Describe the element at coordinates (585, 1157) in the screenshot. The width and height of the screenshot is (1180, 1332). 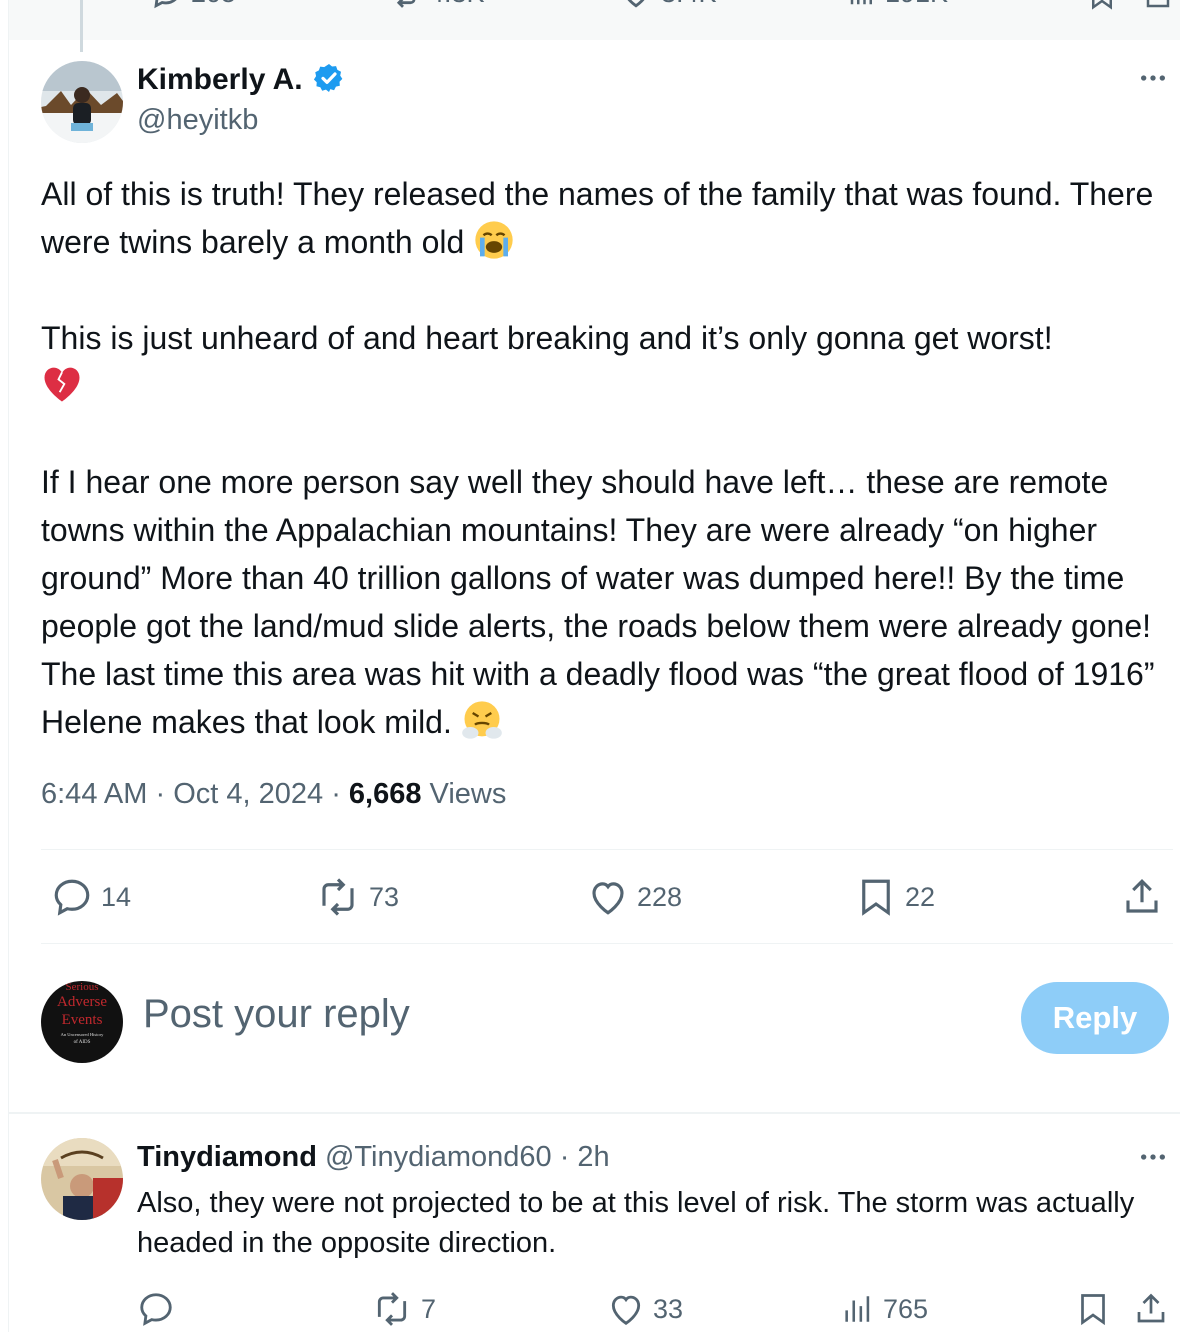
I see `reply-time: · 2h` at that location.